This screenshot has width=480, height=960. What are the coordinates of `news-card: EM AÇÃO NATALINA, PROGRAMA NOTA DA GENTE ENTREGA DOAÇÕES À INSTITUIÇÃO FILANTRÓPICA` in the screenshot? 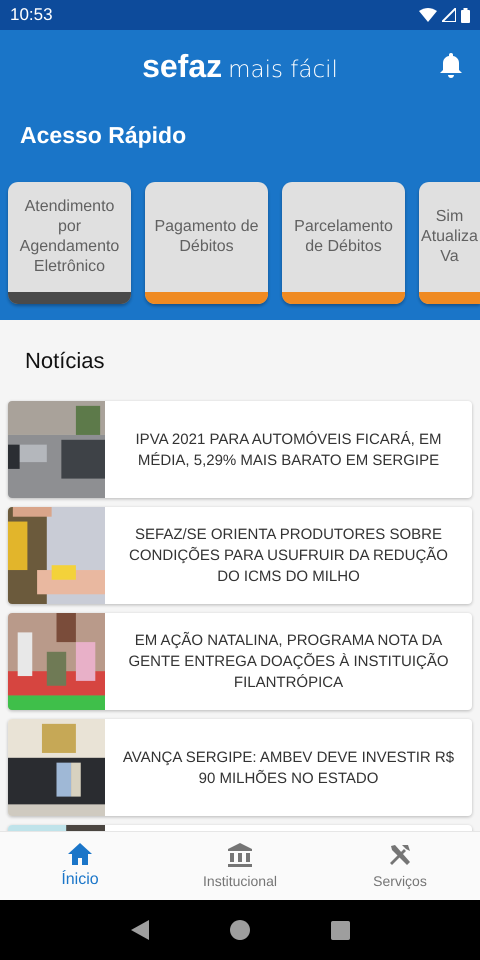 It's located at (240, 661).